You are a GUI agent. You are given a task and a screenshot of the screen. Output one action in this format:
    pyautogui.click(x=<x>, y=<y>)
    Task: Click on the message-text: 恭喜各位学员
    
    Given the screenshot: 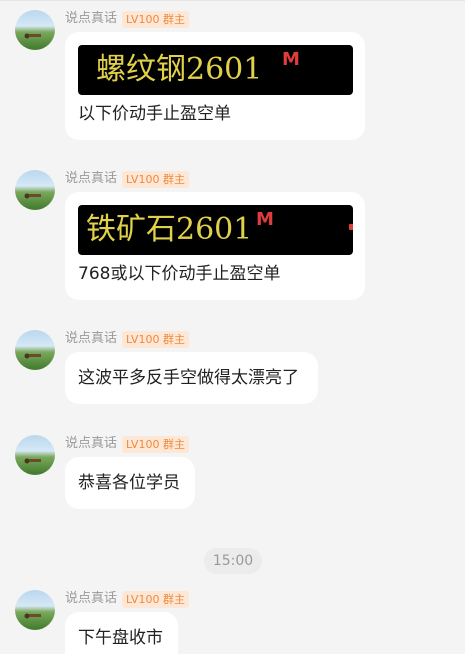 What is the action you would take?
    pyautogui.click(x=129, y=483)
    